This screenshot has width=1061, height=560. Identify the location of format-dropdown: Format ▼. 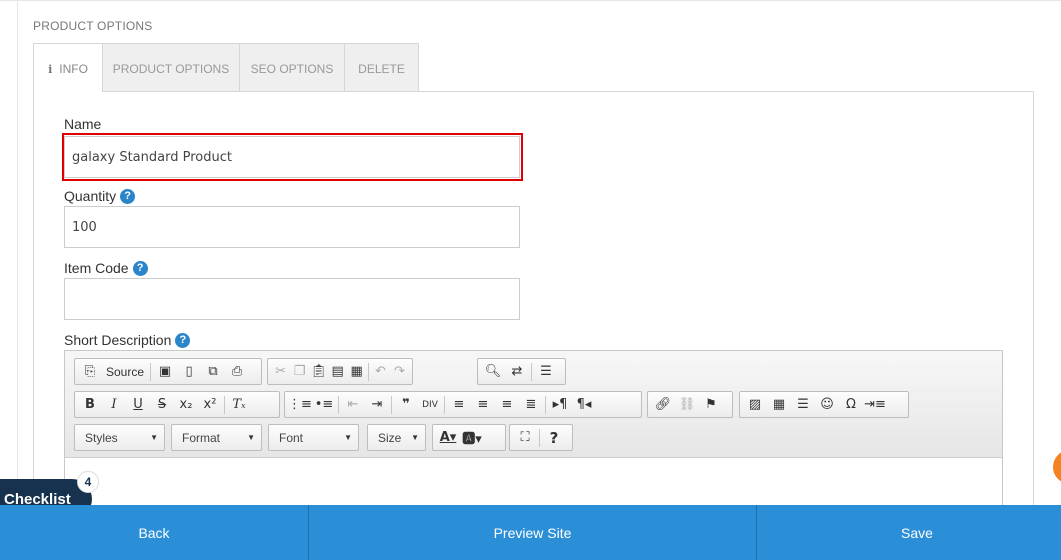
(216, 437).